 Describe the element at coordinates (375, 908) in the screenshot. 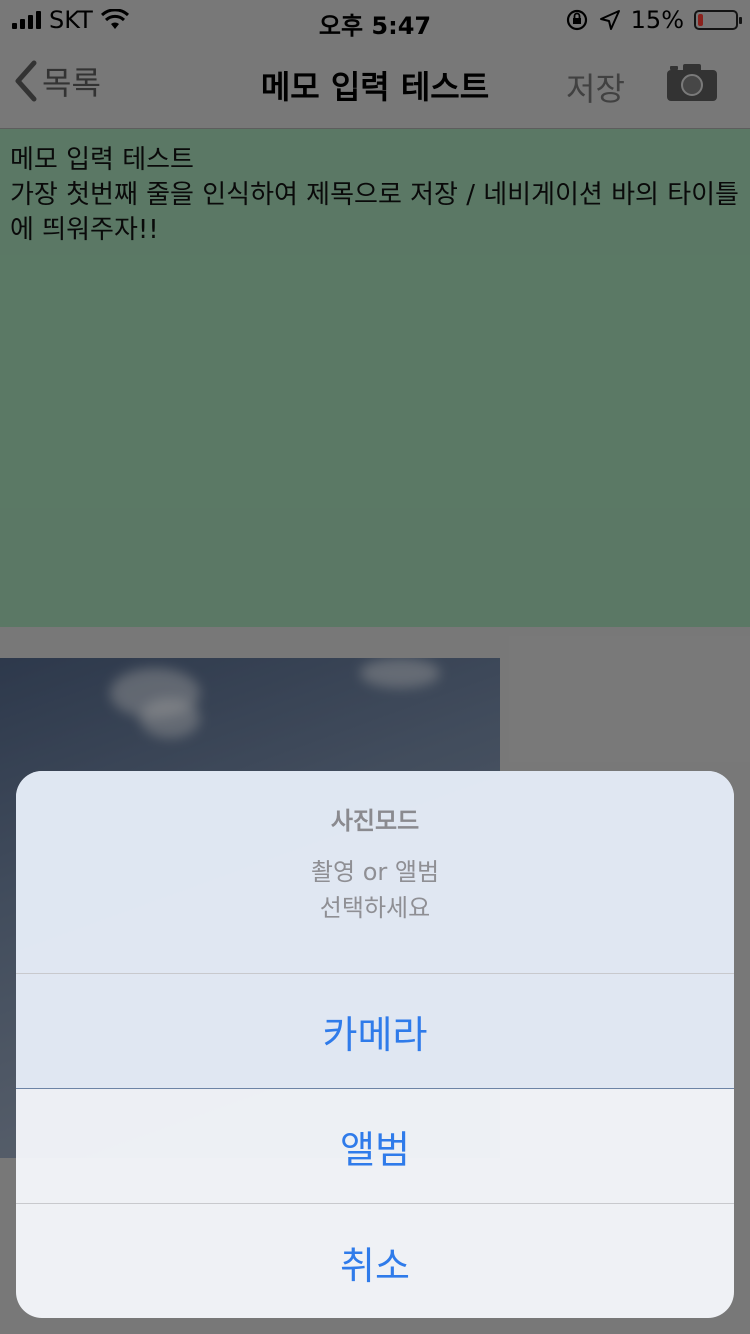

I see `message-line: 선택하세요` at that location.